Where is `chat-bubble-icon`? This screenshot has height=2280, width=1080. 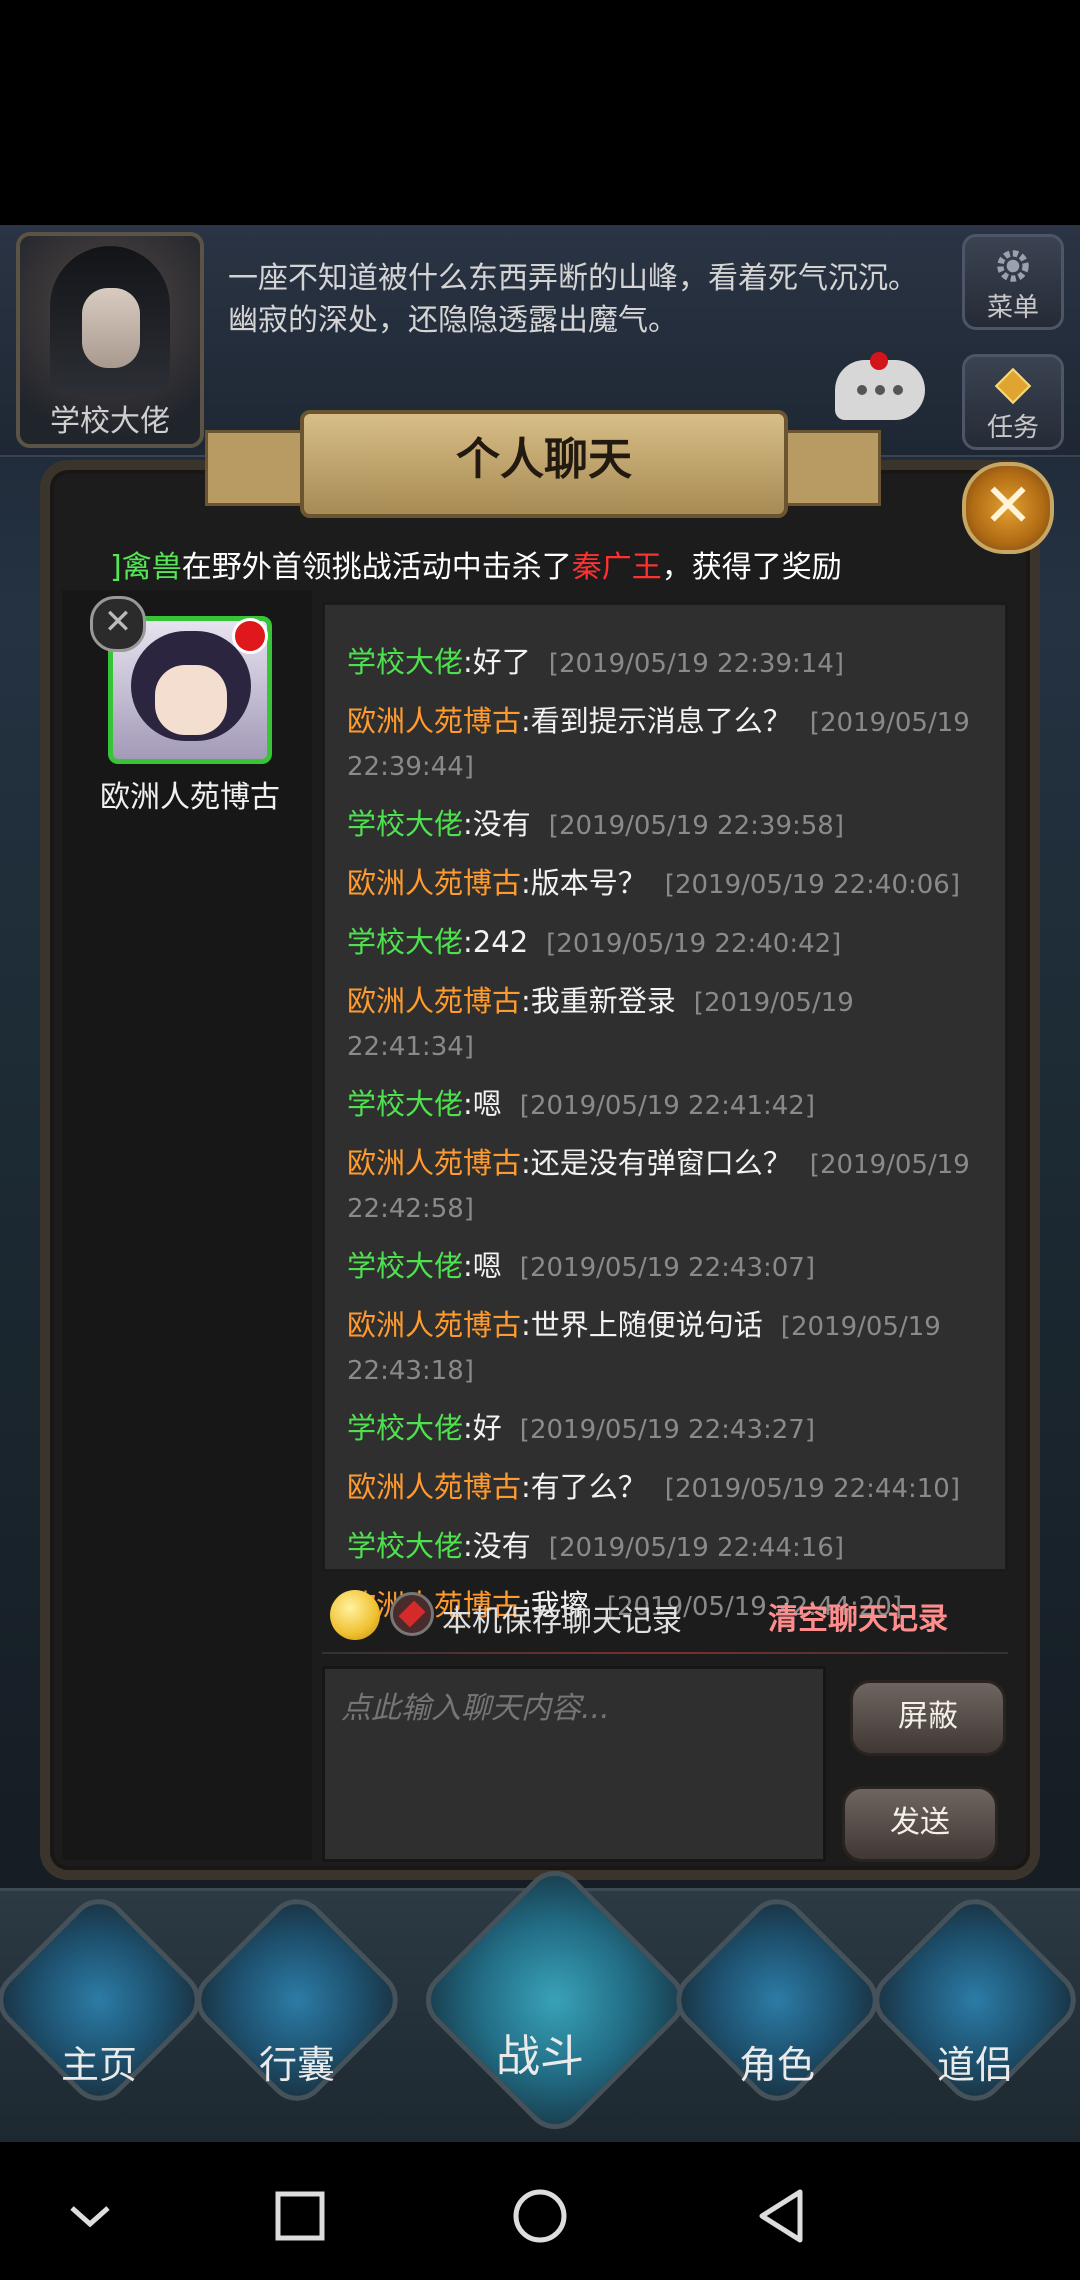 chat-bubble-icon is located at coordinates (880, 386).